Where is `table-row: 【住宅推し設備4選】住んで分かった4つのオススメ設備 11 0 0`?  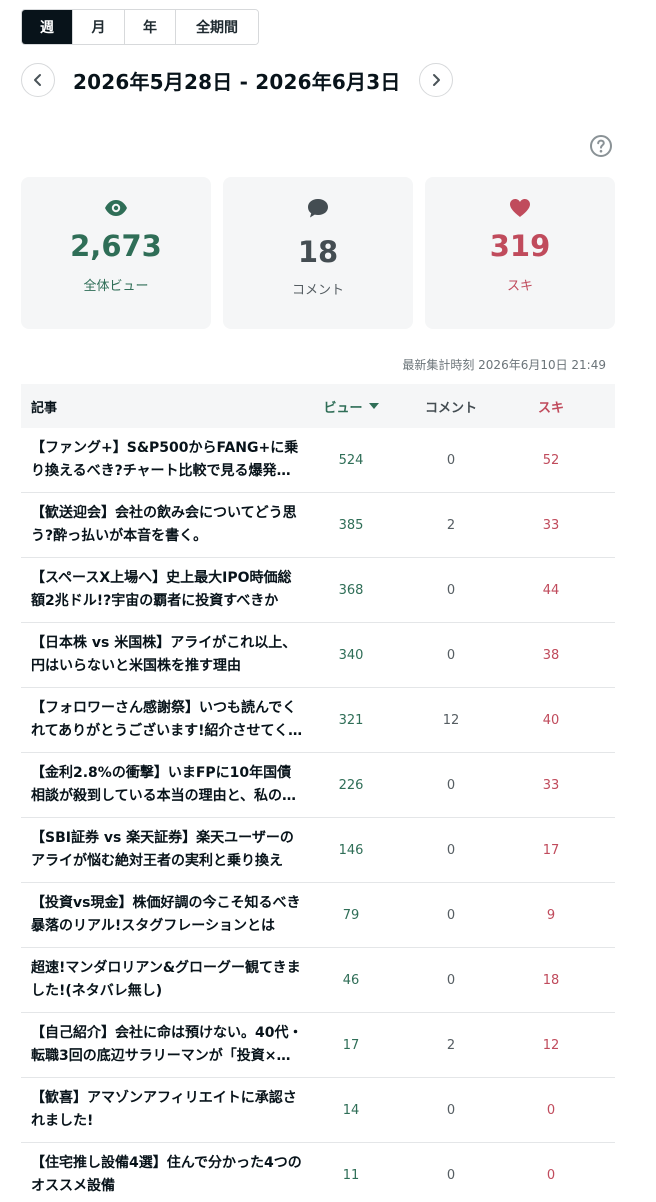
table-row: 【住宅推し設備4選】住んで分かった4つのオススメ設備 11 0 0 is located at coordinates (318, 1172).